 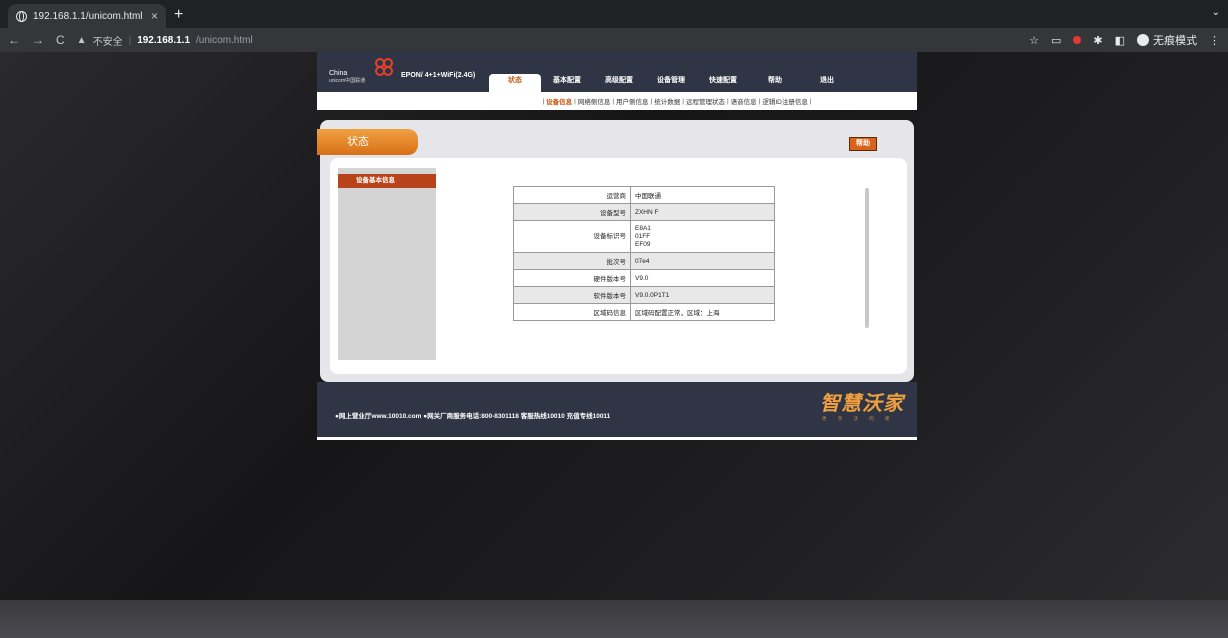 I want to click on tab-title: 192.168.1.1/unicom.html, so click(x=88, y=16).